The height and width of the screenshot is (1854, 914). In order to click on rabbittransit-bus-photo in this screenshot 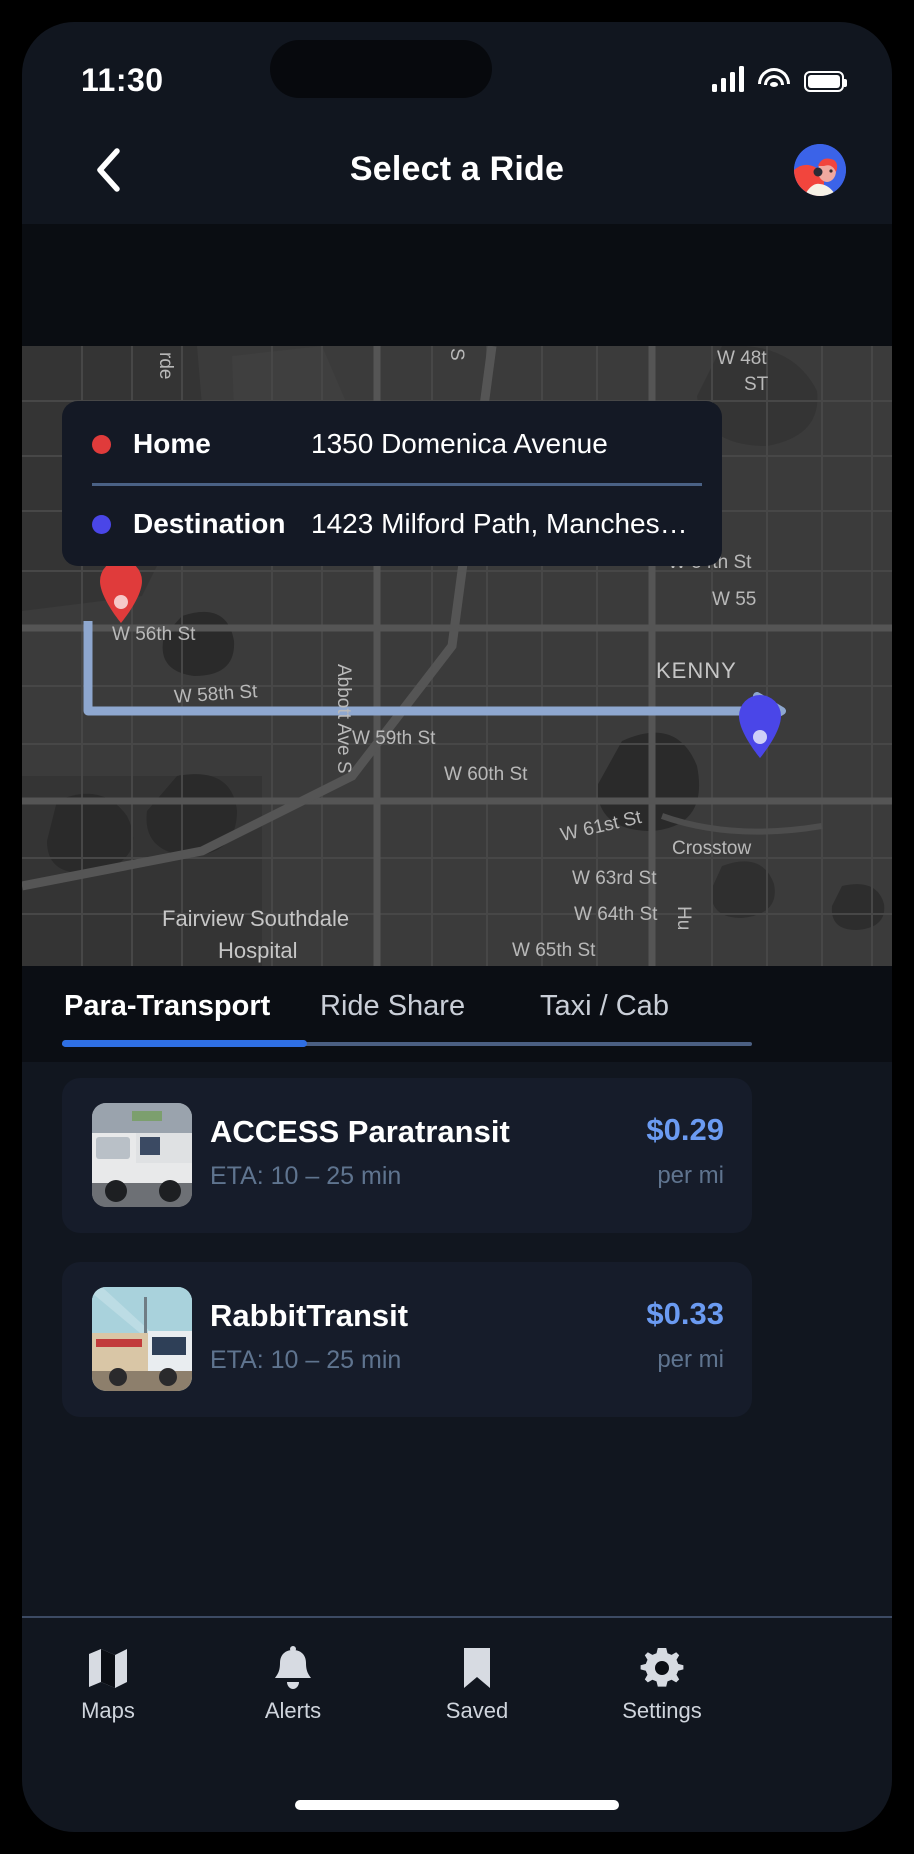, I will do `click(142, 1339)`.